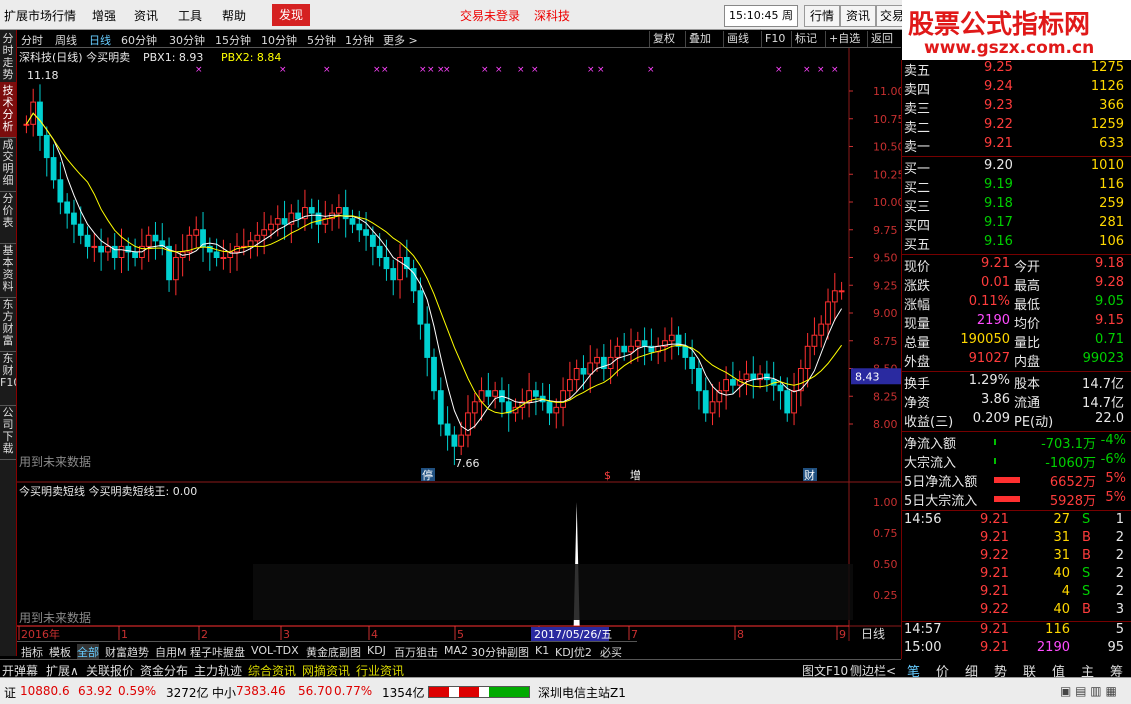 Image resolution: width=1131 pixels, height=704 pixels. I want to click on period-6: 10分钟, so click(279, 40).